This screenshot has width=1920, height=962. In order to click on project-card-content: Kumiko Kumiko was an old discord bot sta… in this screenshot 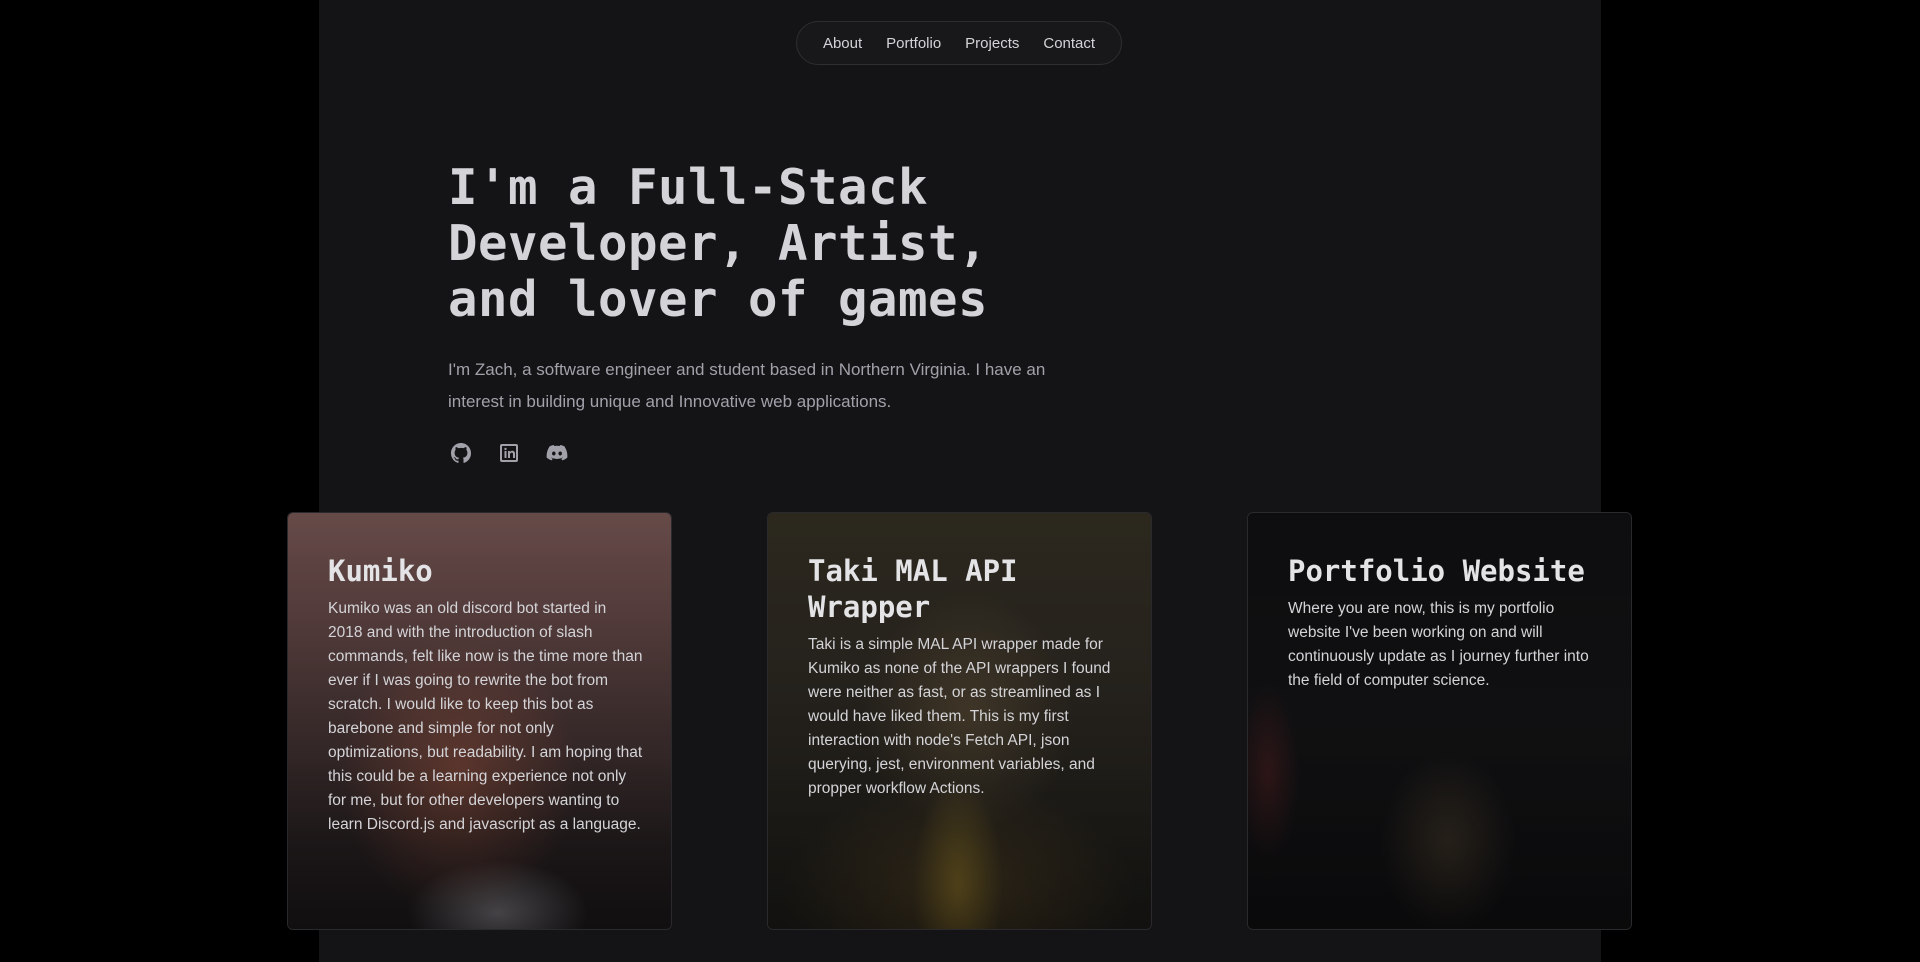, I will do `click(486, 695)`.